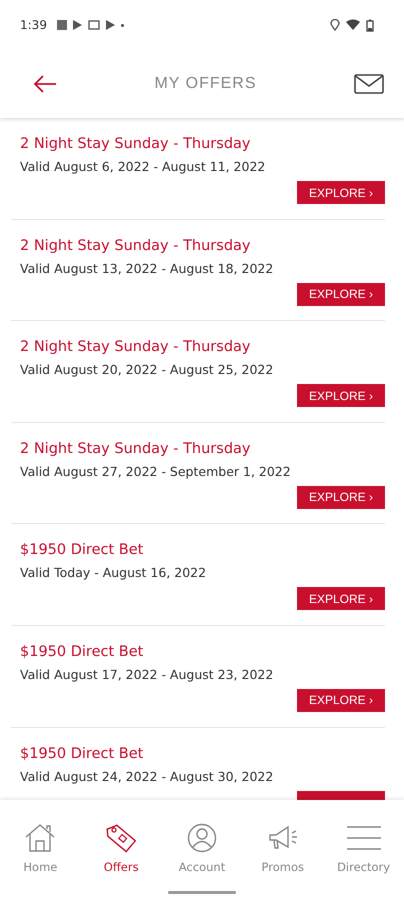 This screenshot has height=900, width=404. Describe the element at coordinates (121, 861) in the screenshot. I see `nav-tab: Offers` at that location.